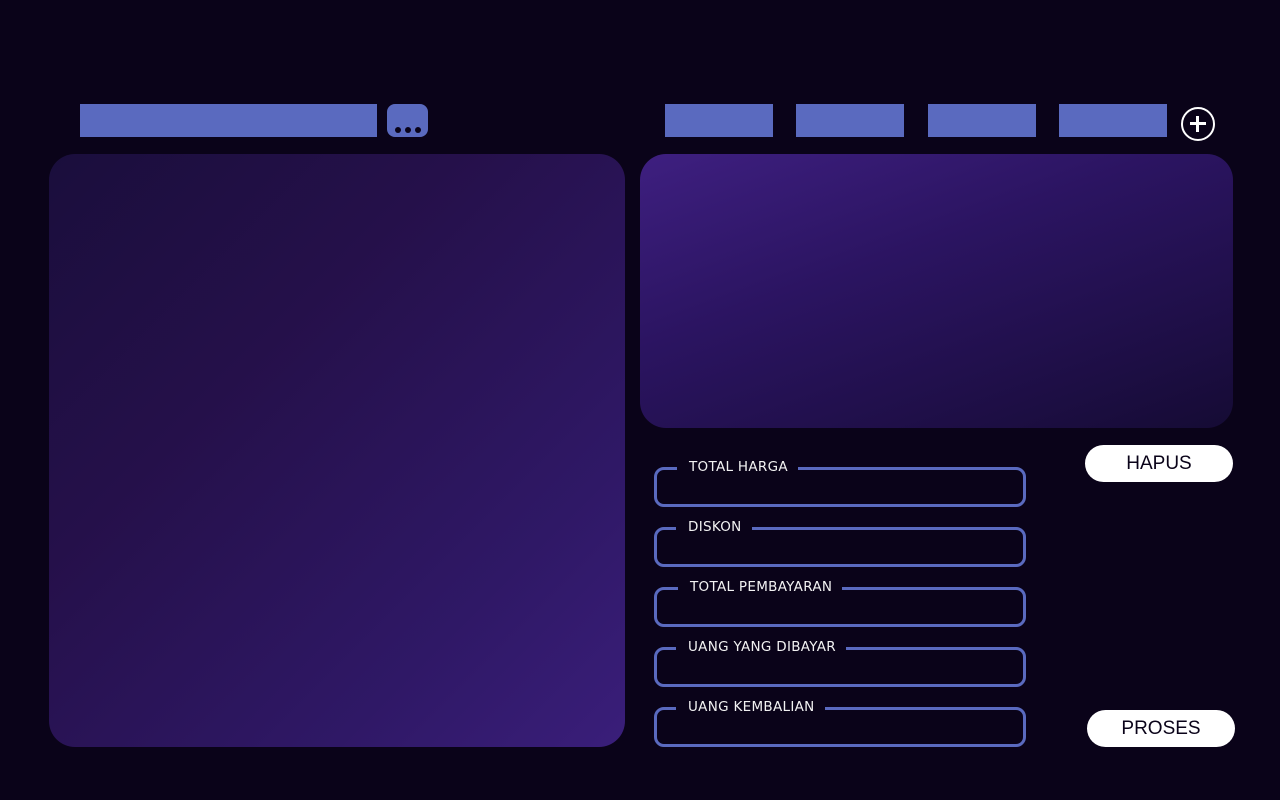  What do you see at coordinates (761, 647) in the screenshot?
I see `uang-dibayar-label: UANG YANG DIBAYAR` at bounding box center [761, 647].